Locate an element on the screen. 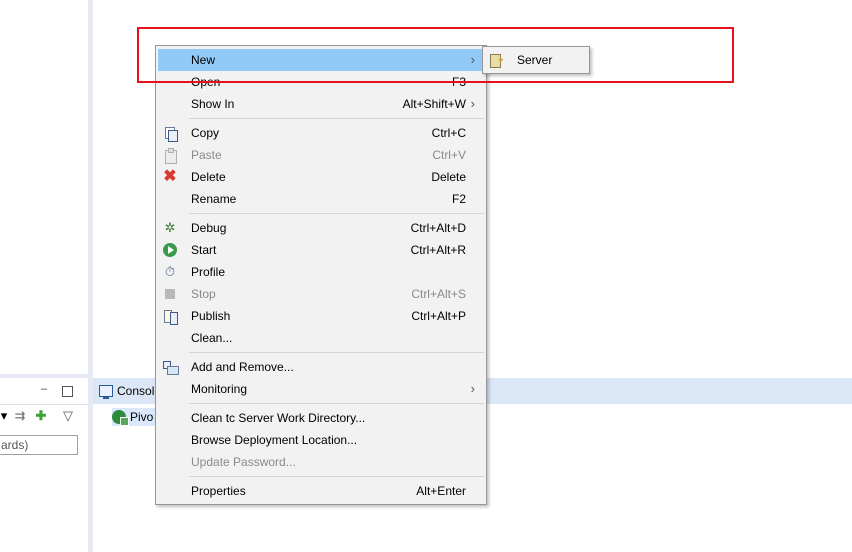 This screenshot has height=552, width=852. menu-item-paste: Paste Ctrl+V is located at coordinates (321, 155).